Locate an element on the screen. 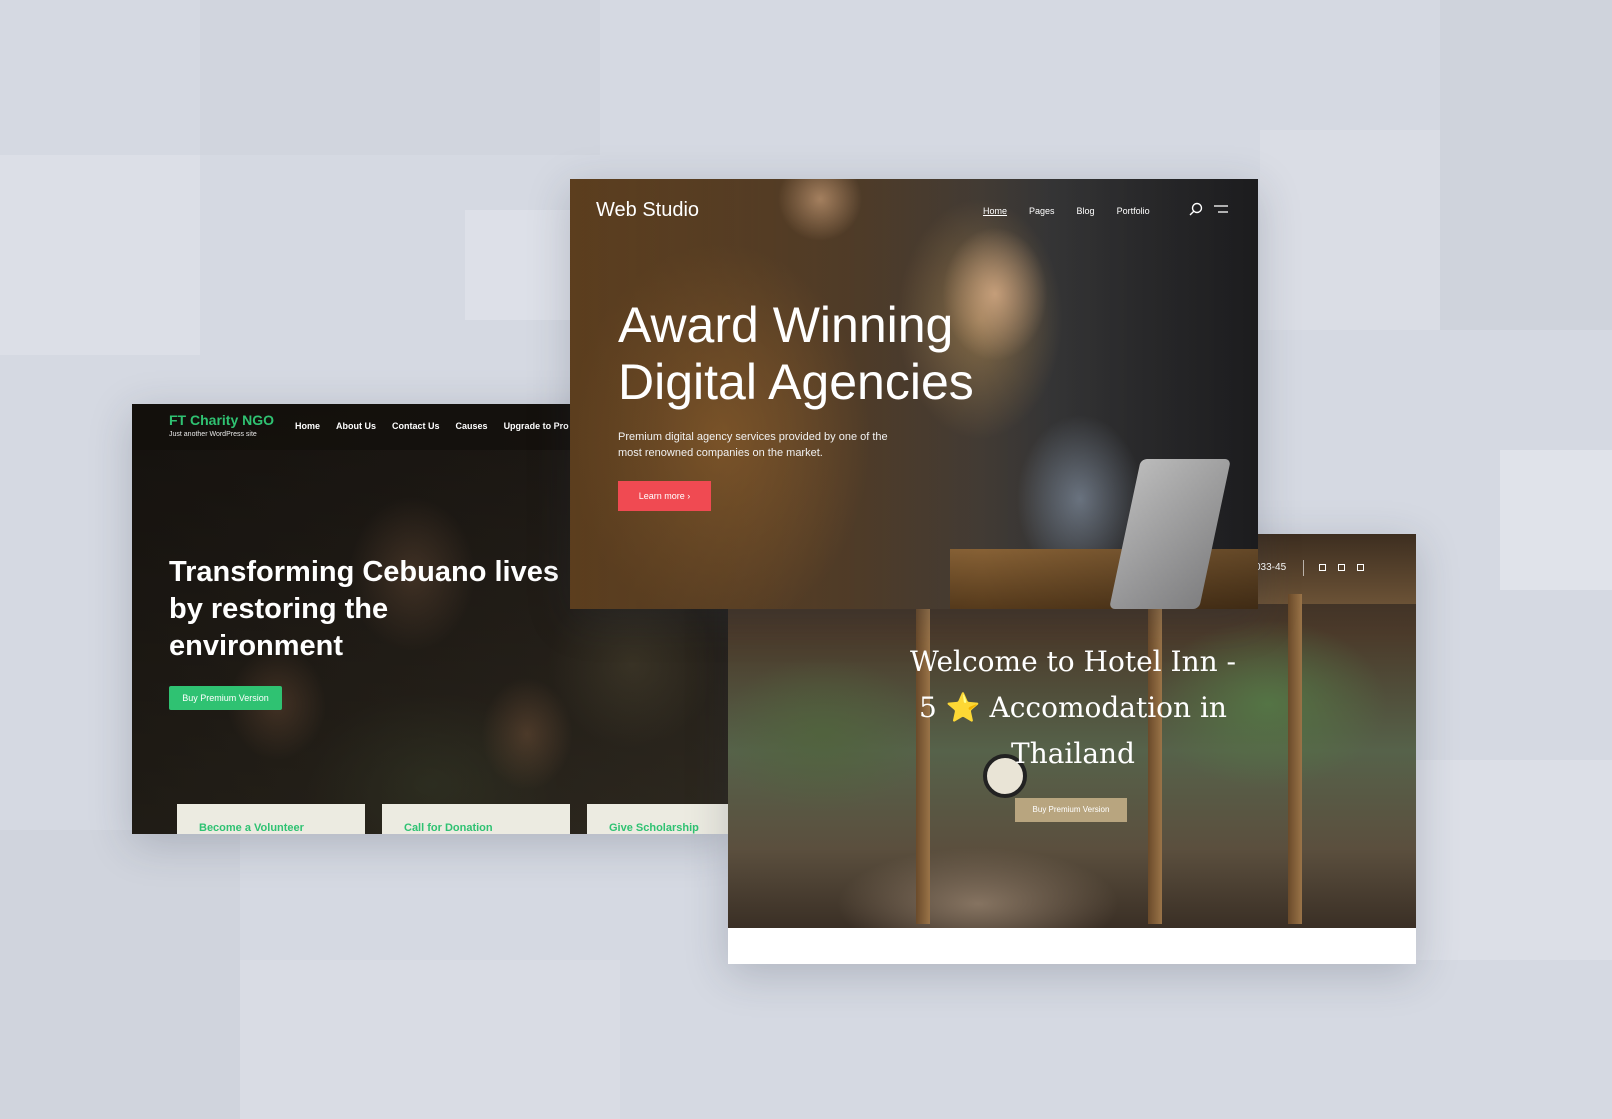 Image resolution: width=1612 pixels, height=1119 pixels. menu-icon is located at coordinates (1221, 209).